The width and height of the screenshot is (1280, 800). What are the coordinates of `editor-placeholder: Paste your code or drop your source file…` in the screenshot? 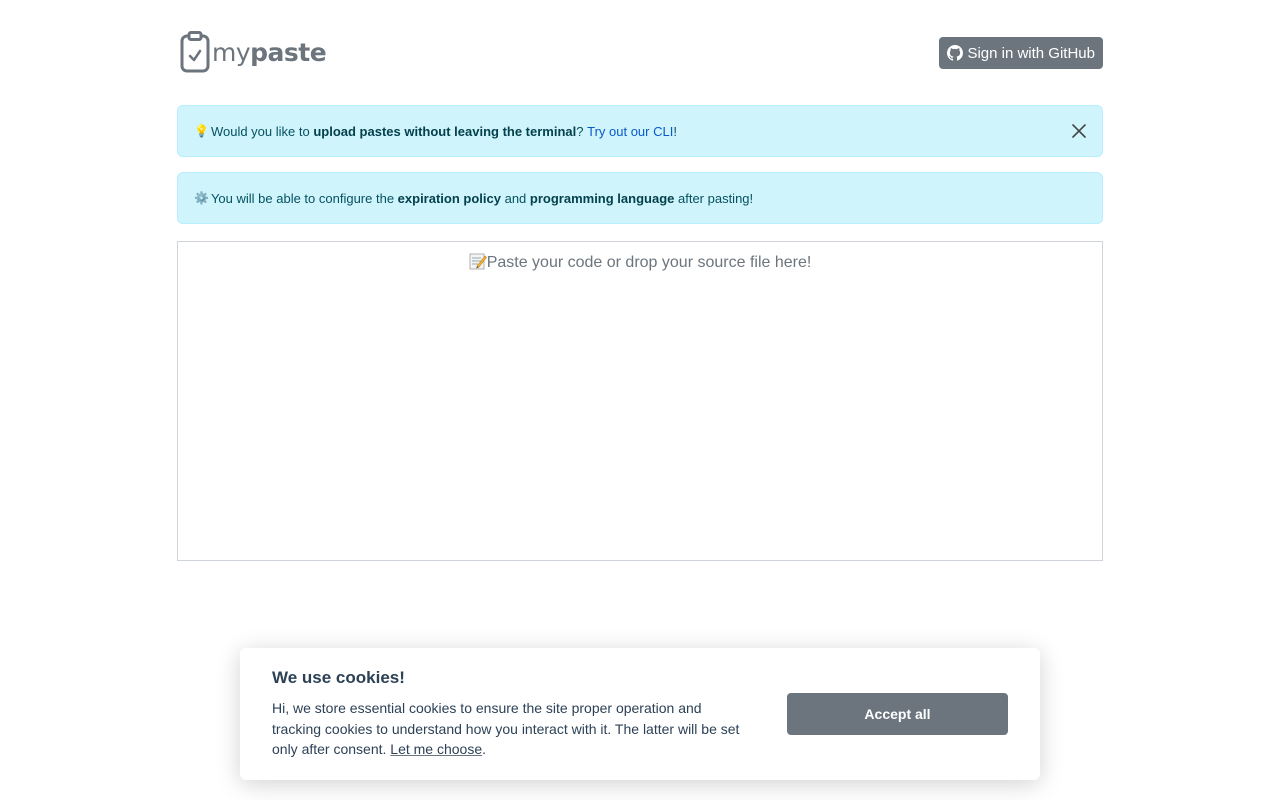 It's located at (640, 262).